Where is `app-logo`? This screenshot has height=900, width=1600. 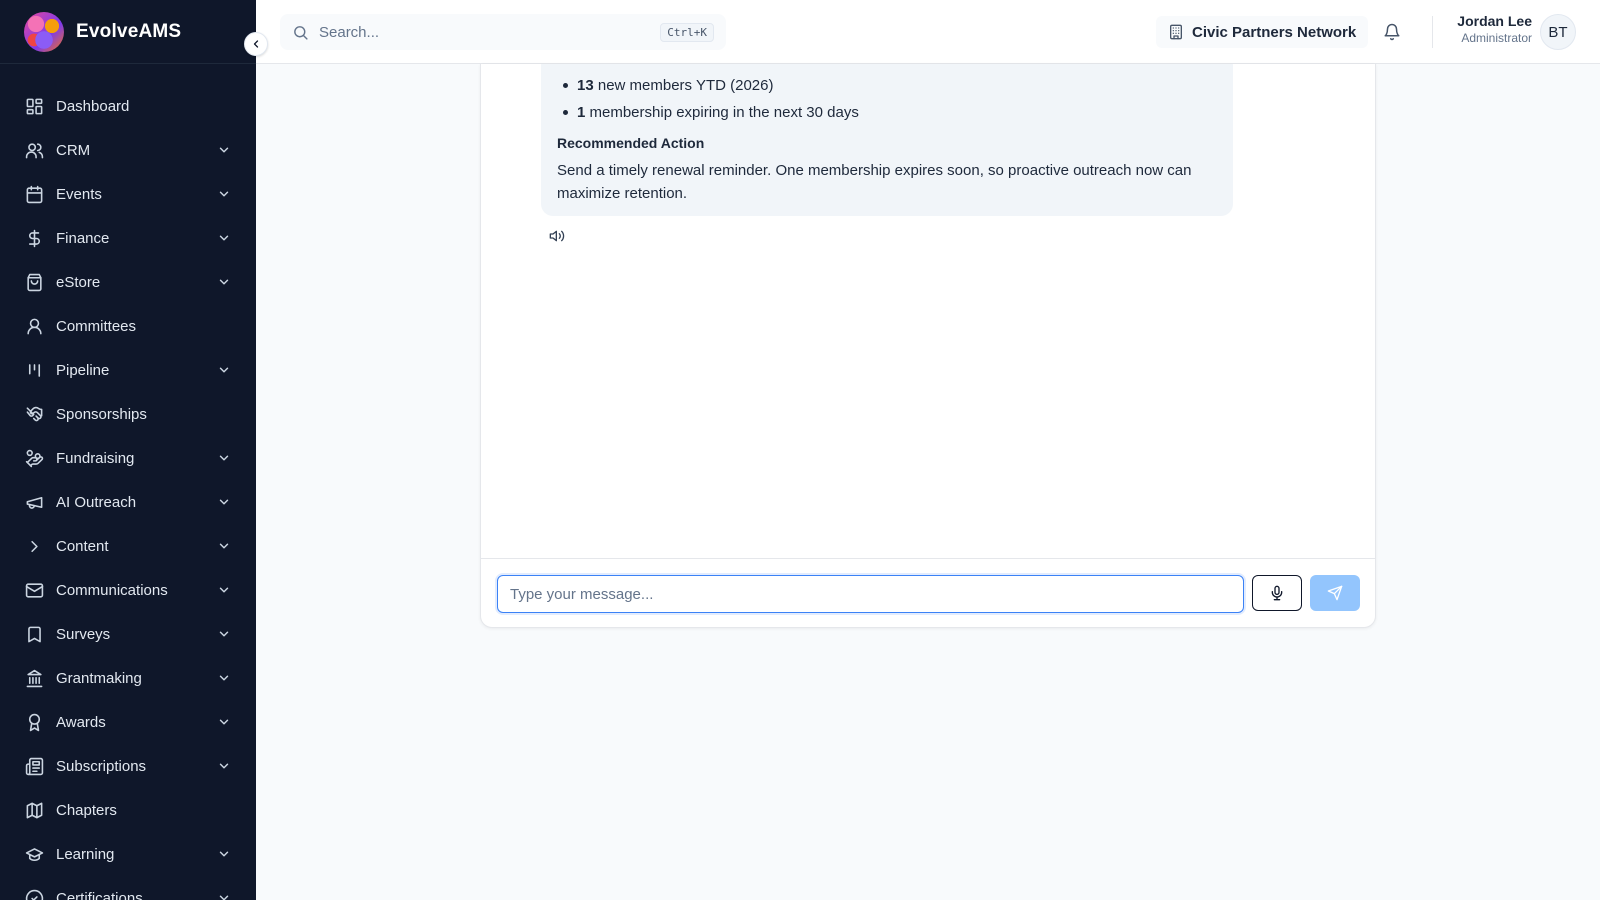 app-logo is located at coordinates (44, 31).